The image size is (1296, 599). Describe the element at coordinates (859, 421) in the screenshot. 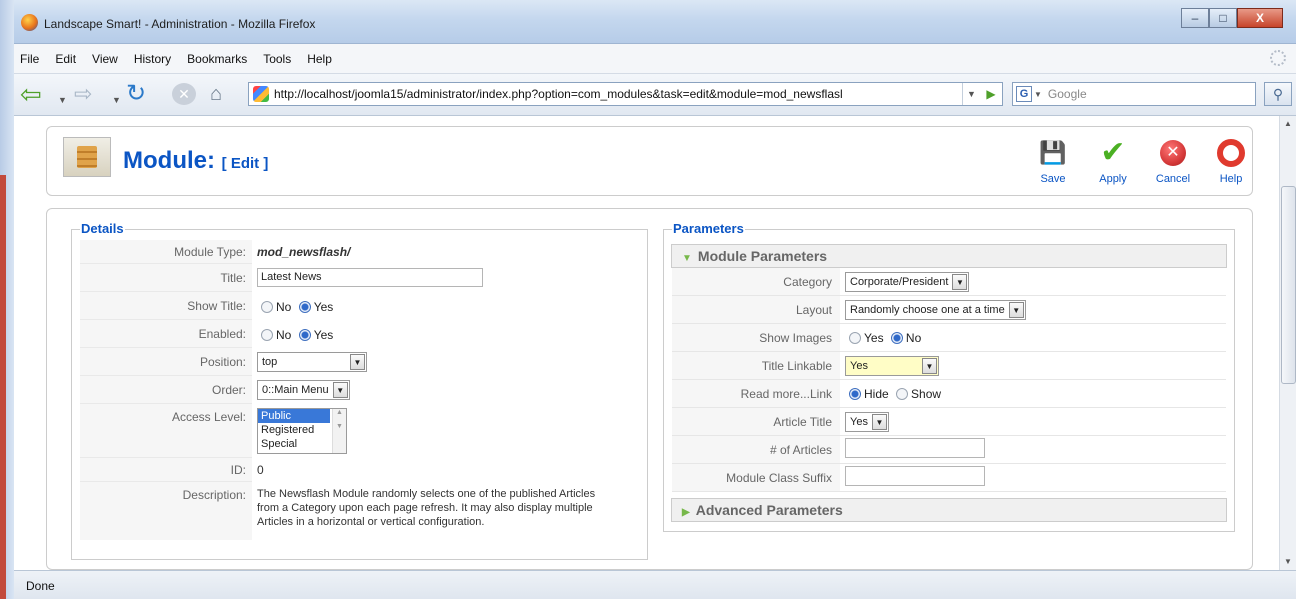

I see `article-title-value: Yes` at that location.